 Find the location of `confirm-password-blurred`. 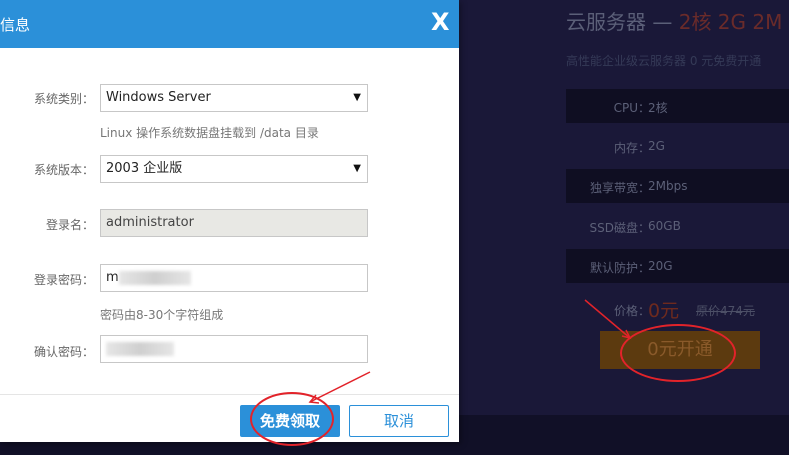

confirm-password-blurred is located at coordinates (140, 348).